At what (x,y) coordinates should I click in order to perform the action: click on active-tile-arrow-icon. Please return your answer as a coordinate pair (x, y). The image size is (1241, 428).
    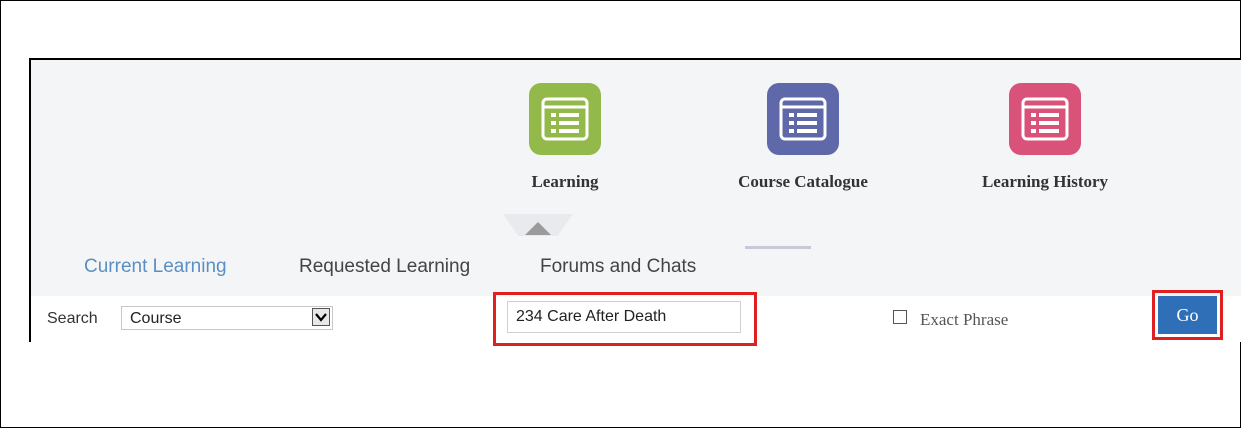
    Looking at the image, I should click on (538, 228).